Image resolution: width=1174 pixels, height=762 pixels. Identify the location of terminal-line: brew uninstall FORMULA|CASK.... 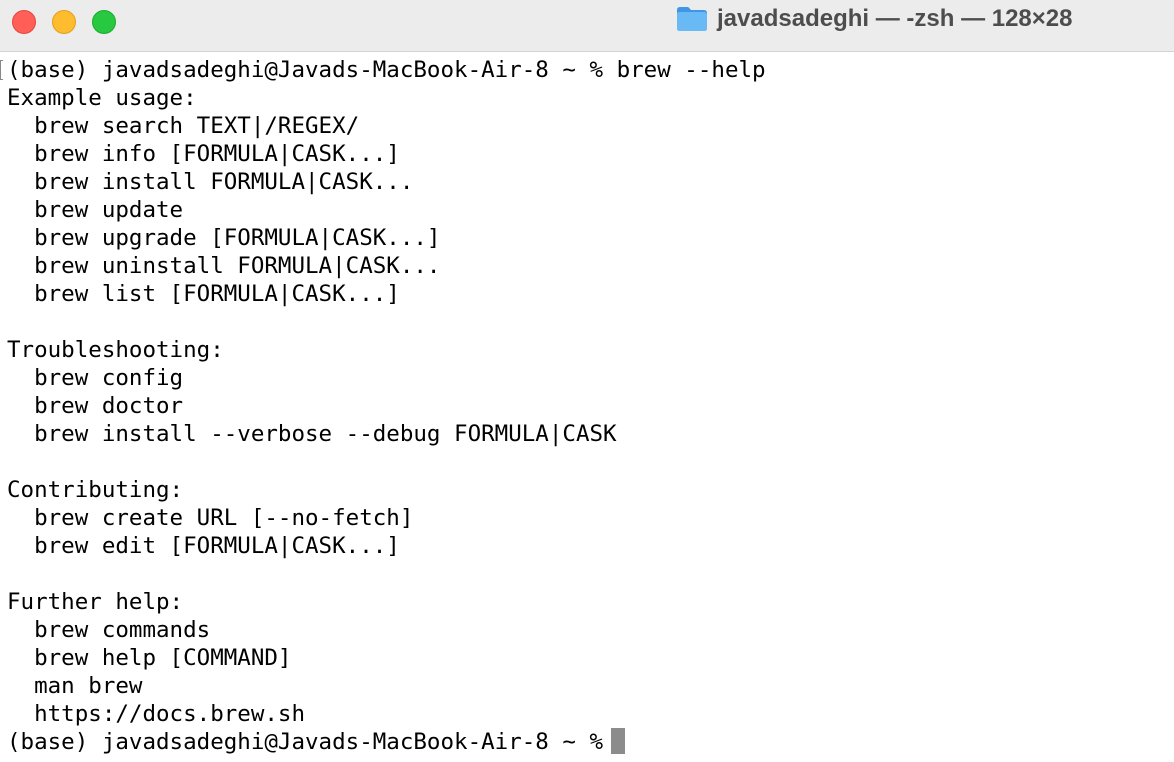
(224, 266).